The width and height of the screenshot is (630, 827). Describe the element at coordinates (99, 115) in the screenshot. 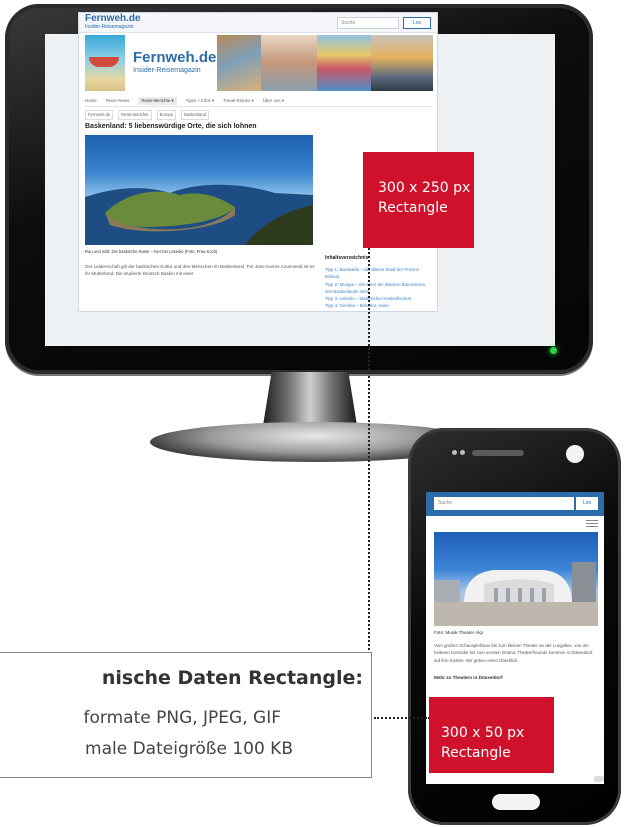

I see `breadcrumb-item: Fernweh.de` at that location.